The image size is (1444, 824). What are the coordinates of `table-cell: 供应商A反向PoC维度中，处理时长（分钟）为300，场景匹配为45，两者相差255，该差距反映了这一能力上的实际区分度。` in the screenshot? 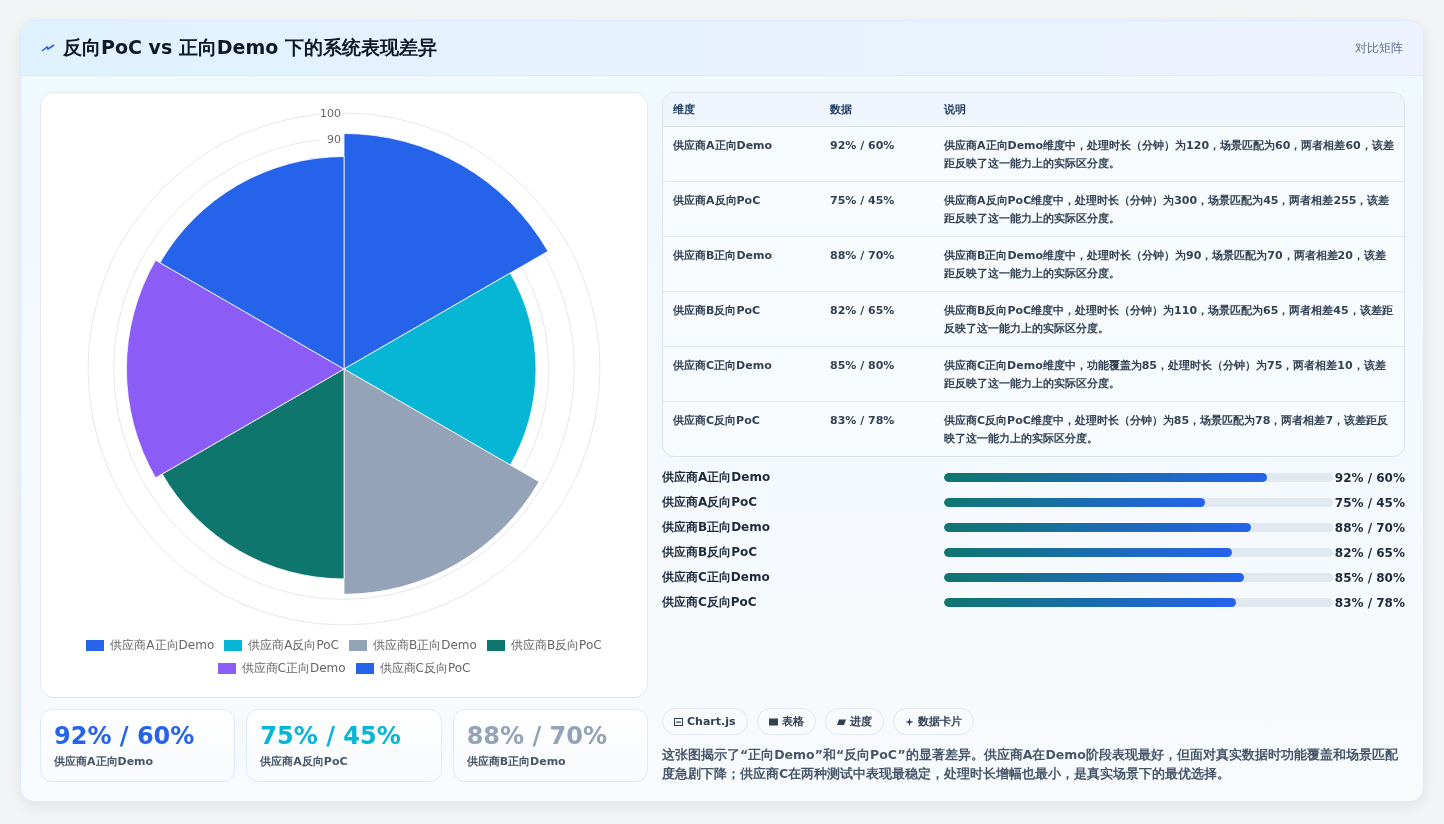 It's located at (1169, 208).